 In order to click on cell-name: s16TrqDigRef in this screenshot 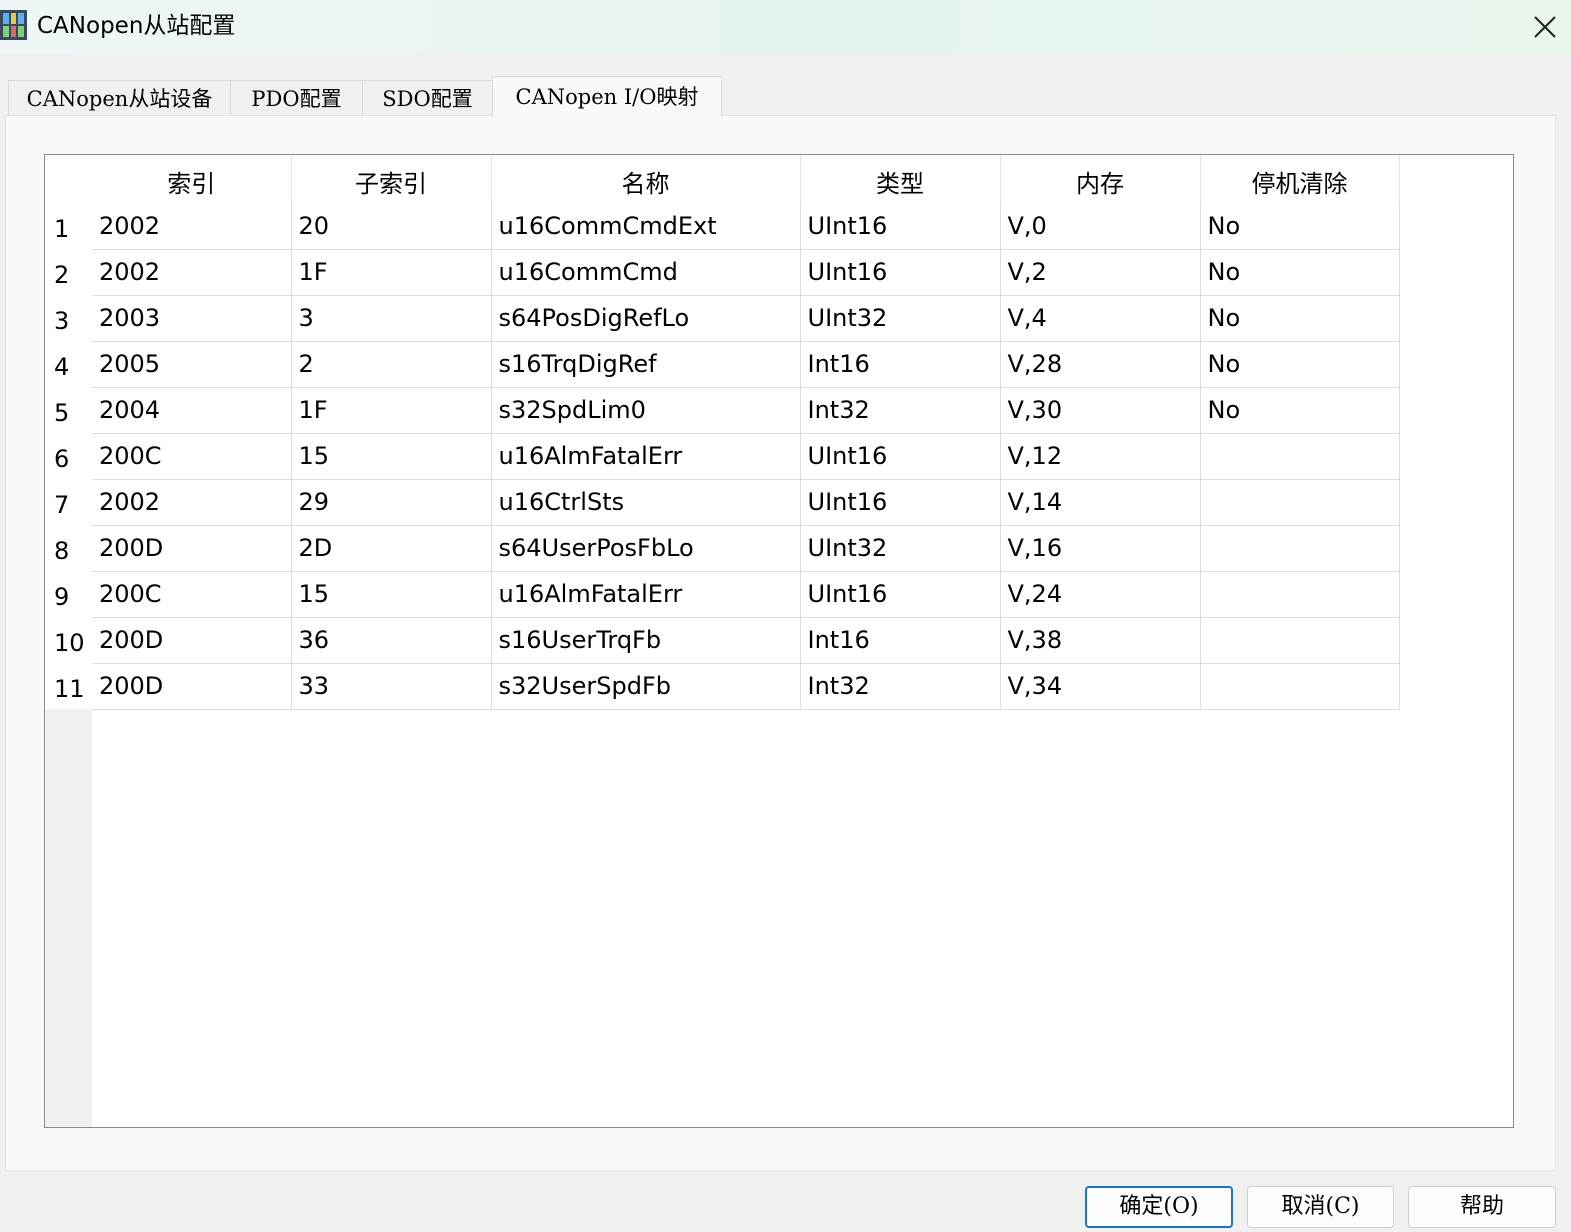, I will do `click(646, 364)`.